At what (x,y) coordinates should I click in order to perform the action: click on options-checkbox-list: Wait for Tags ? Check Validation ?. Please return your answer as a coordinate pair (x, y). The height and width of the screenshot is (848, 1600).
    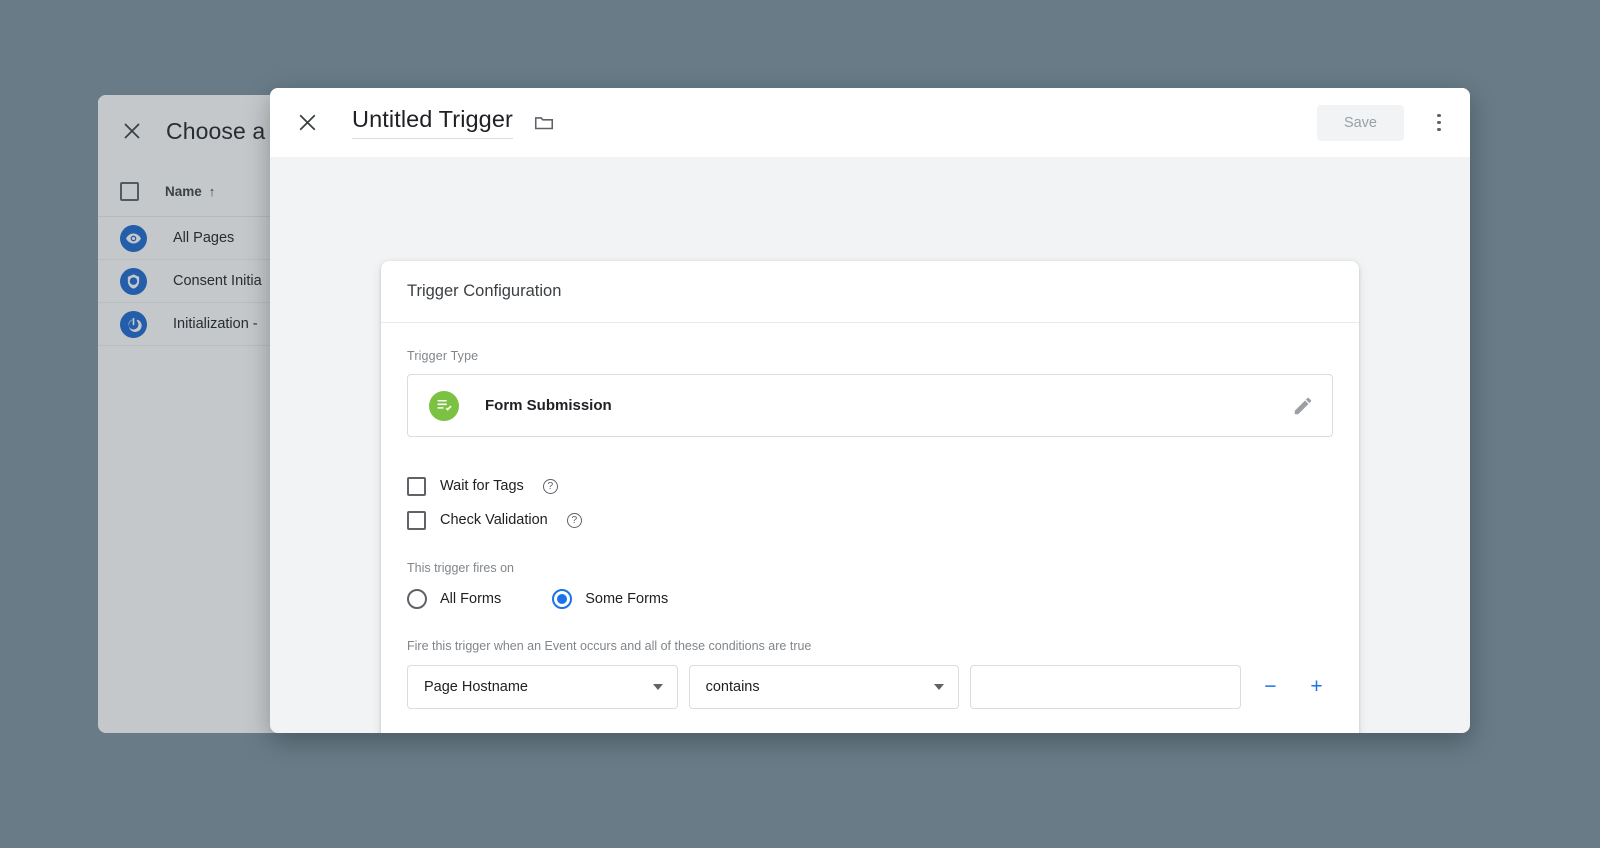
    Looking at the image, I should click on (870, 503).